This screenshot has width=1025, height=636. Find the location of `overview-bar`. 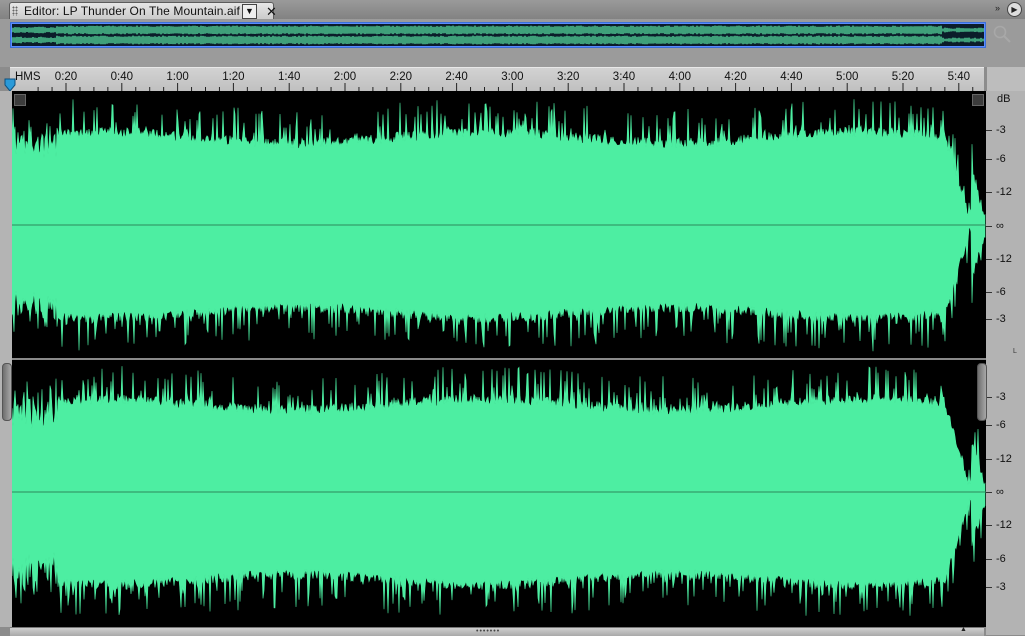

overview-bar is located at coordinates (512, 43).